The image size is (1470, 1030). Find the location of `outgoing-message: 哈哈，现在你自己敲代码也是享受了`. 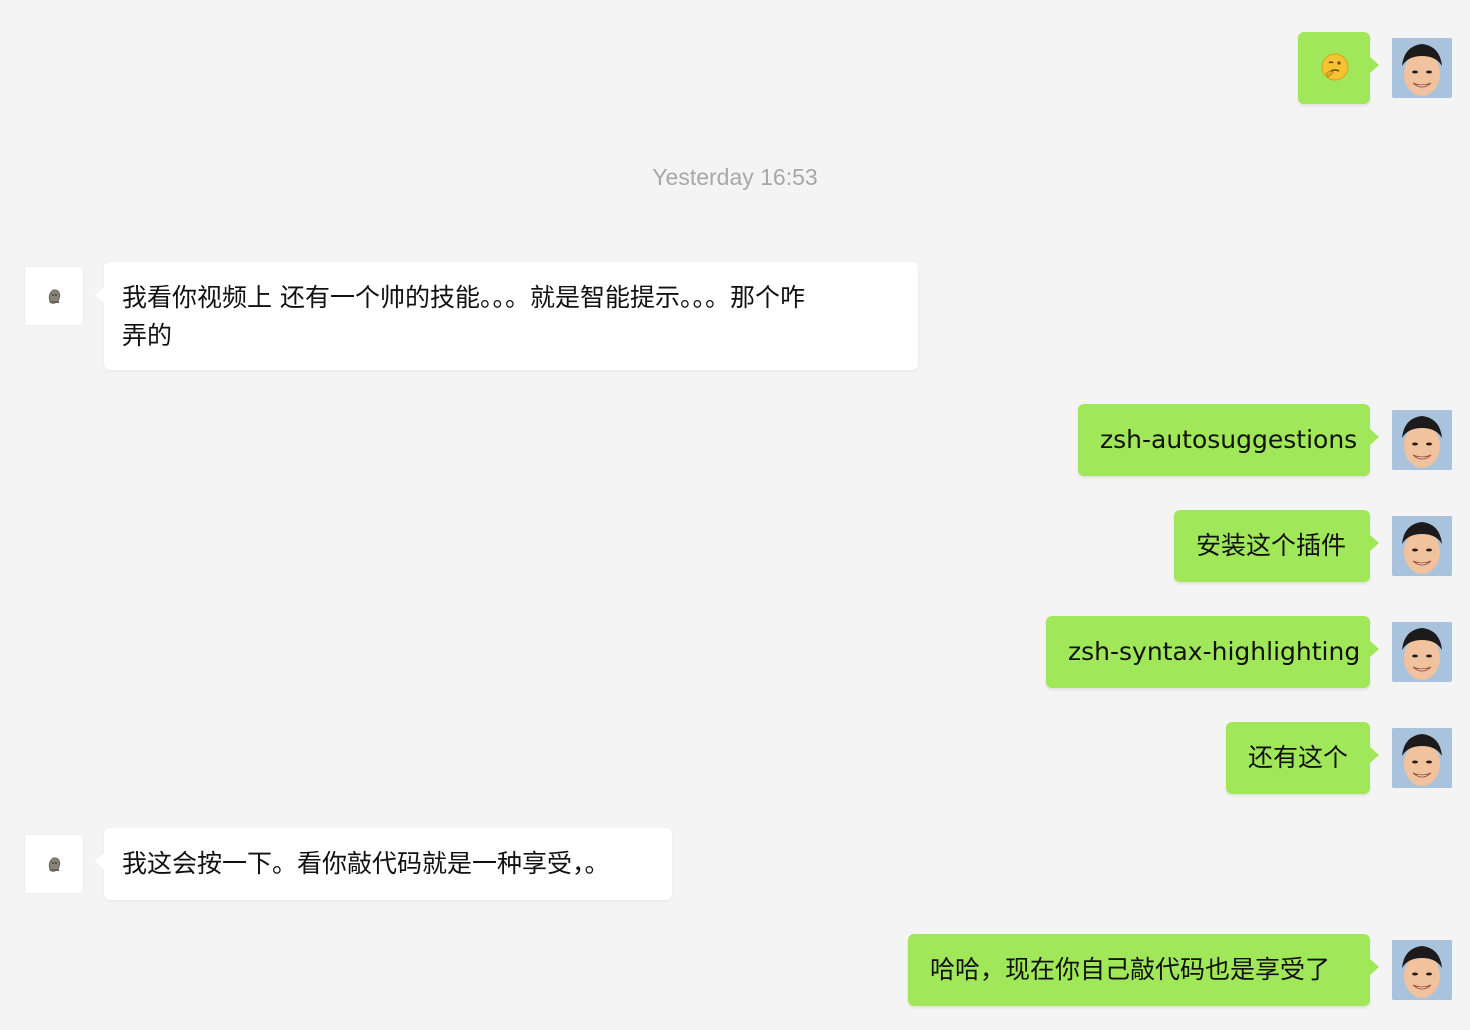

outgoing-message: 哈哈，现在你自己敲代码也是享受了 is located at coordinates (1143, 970).